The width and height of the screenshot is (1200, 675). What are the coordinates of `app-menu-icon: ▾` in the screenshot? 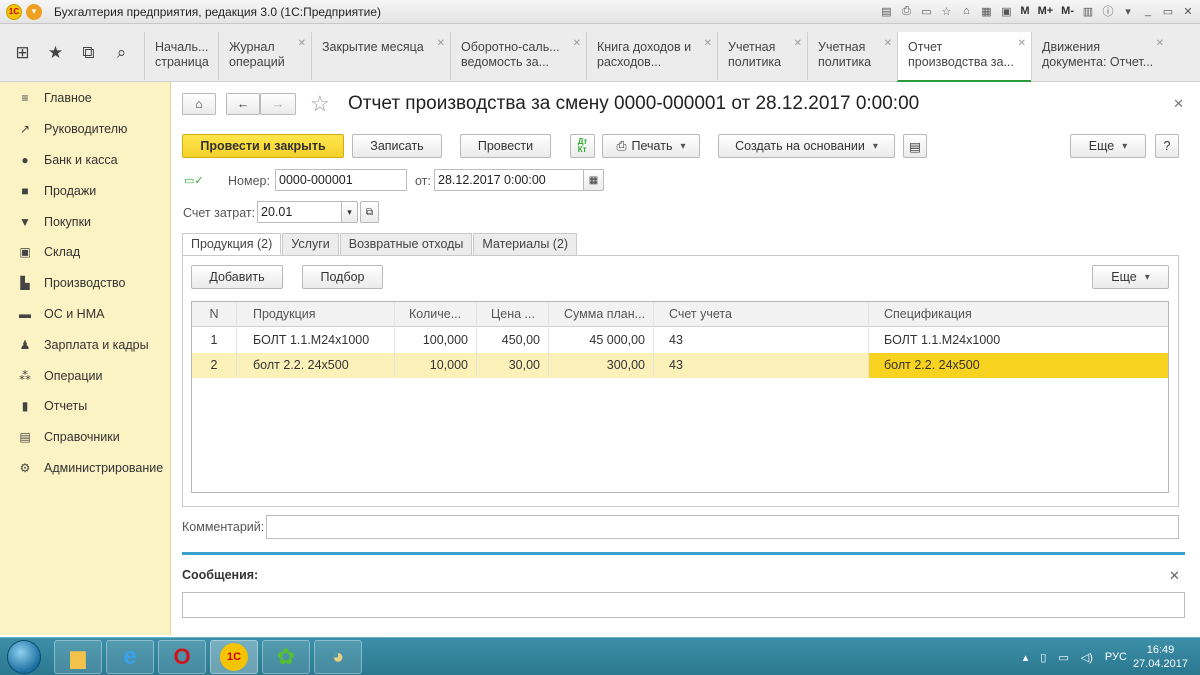 It's located at (34, 11).